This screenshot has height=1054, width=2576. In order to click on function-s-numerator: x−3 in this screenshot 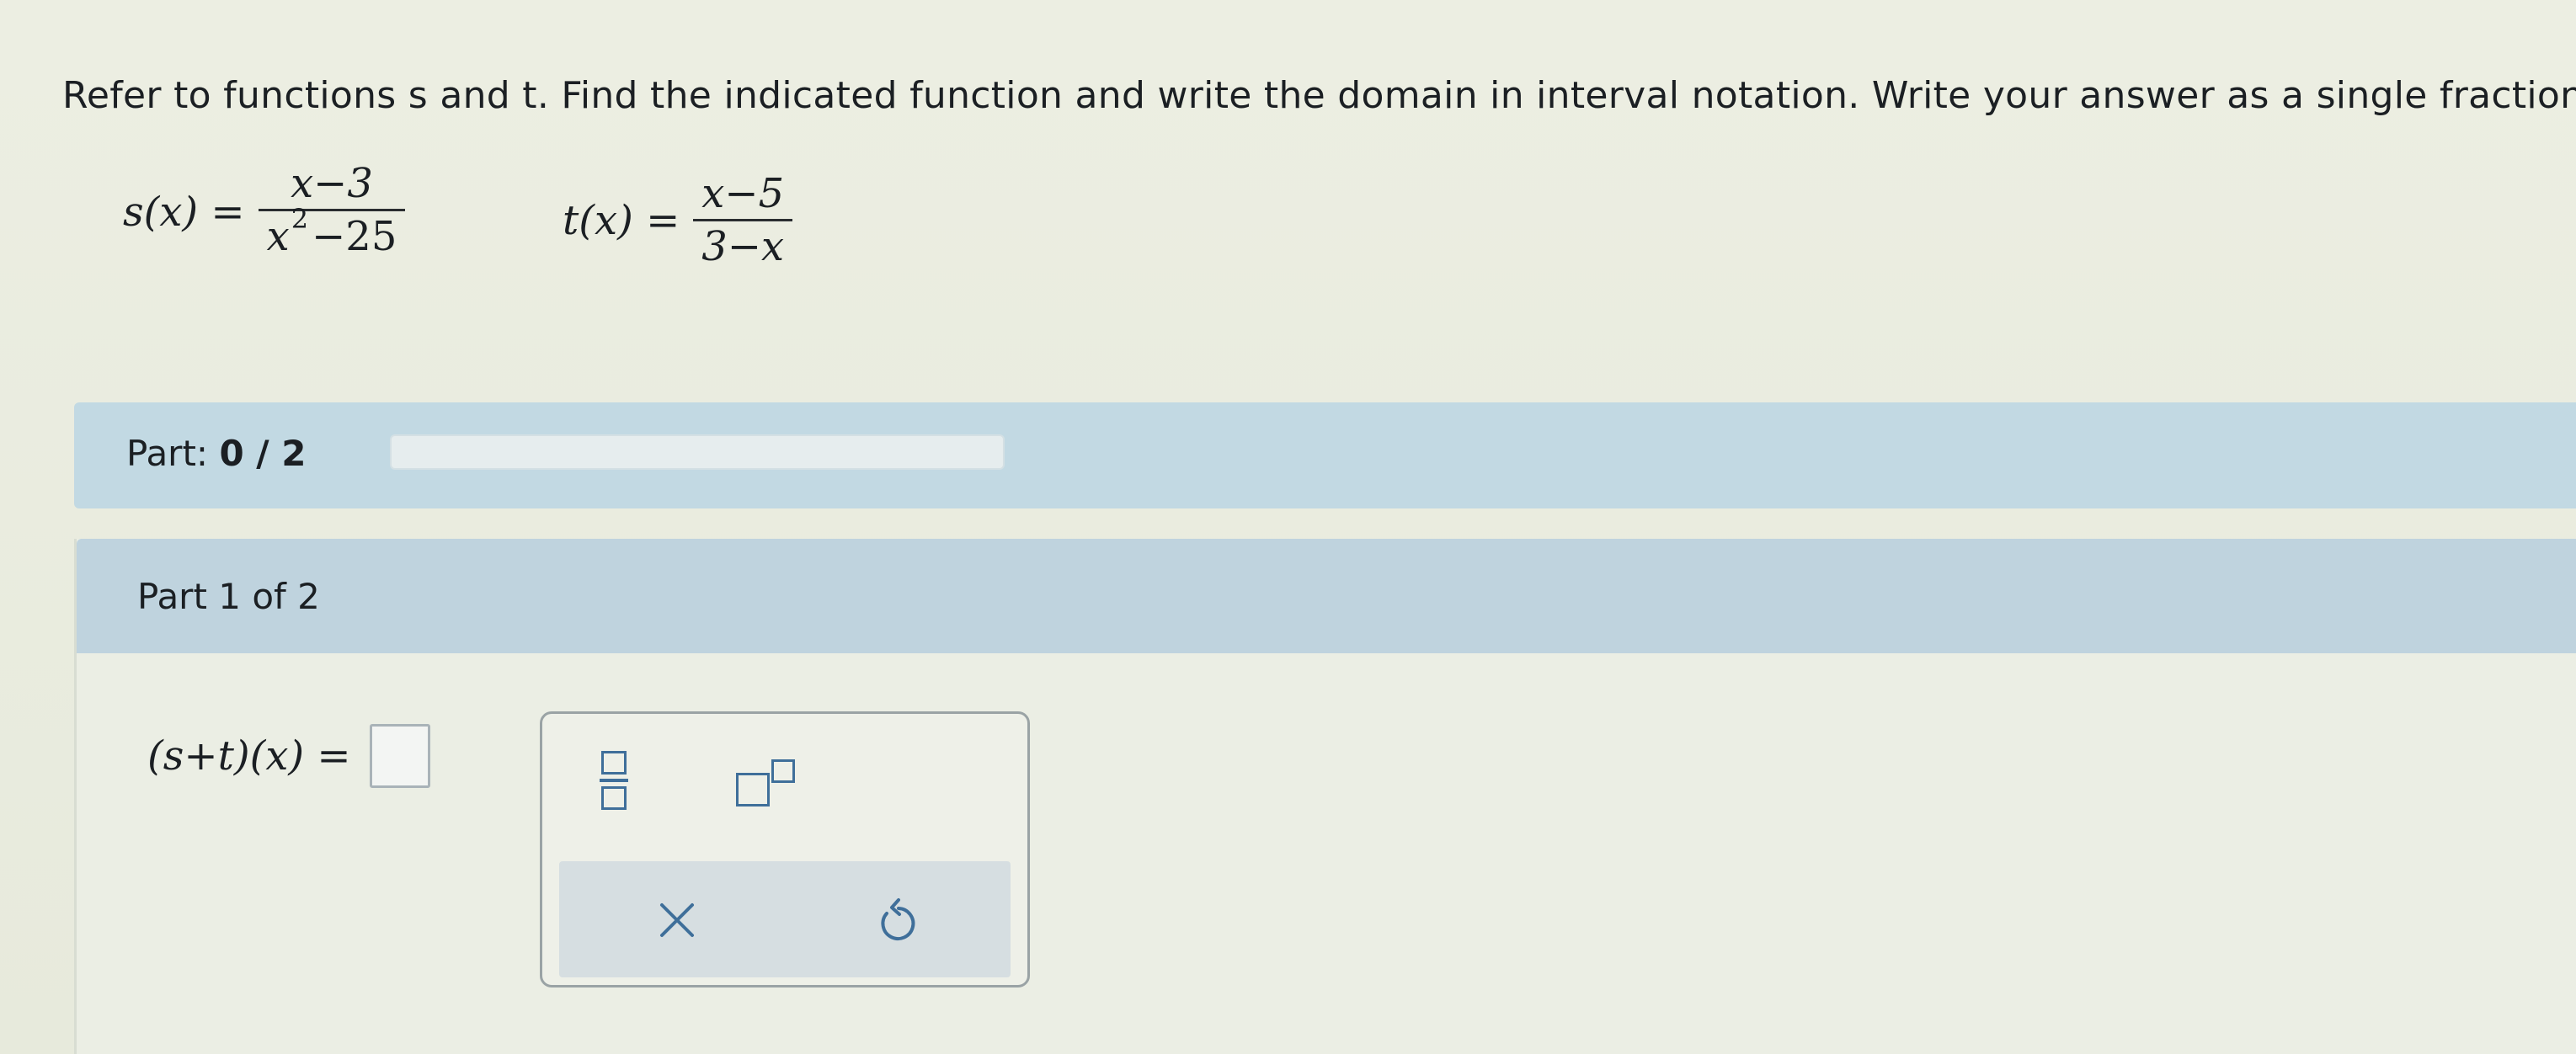, I will do `click(332, 183)`.